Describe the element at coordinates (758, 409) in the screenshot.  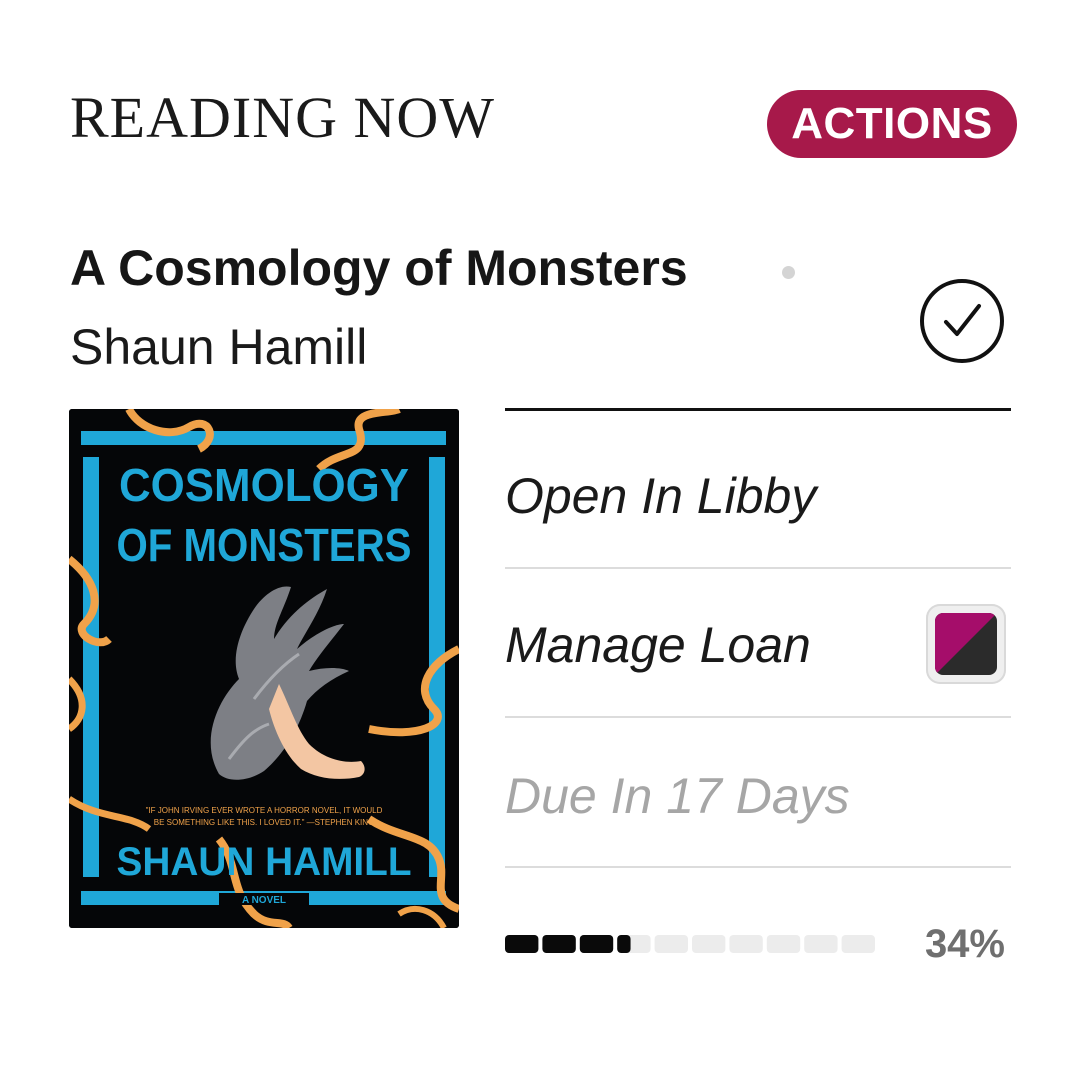
I see `section-divider` at that location.